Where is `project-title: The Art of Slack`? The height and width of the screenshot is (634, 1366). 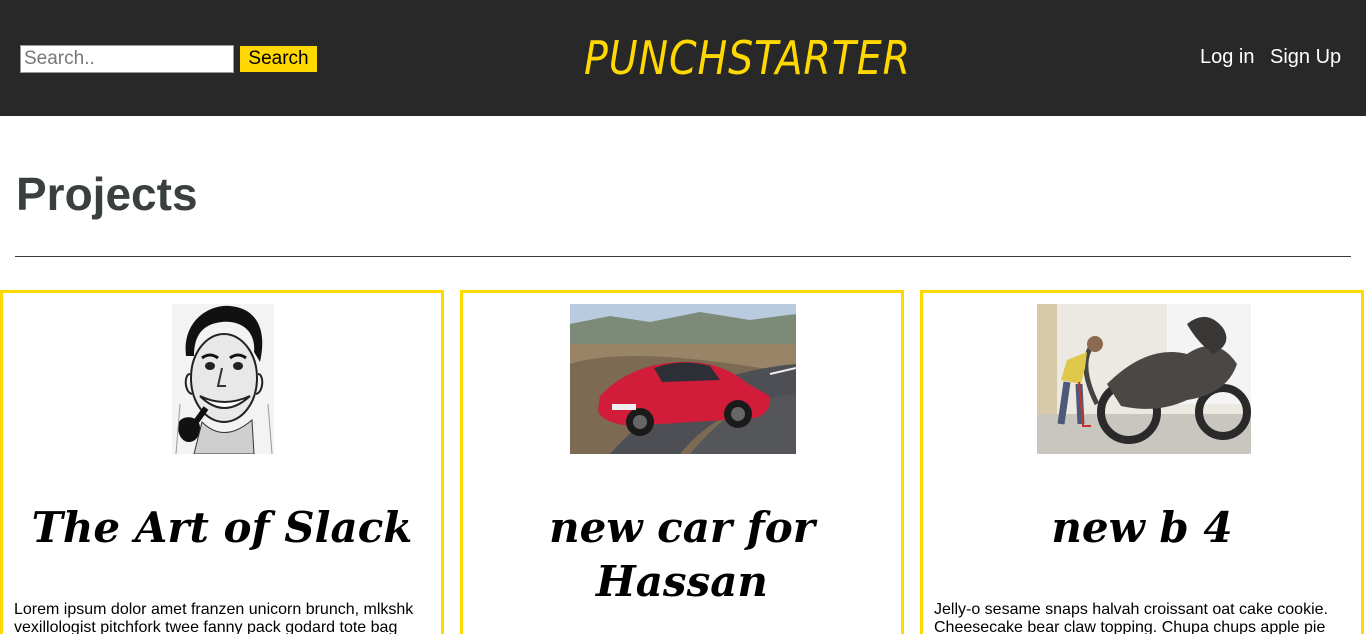
project-title: The Art of Slack is located at coordinates (222, 528).